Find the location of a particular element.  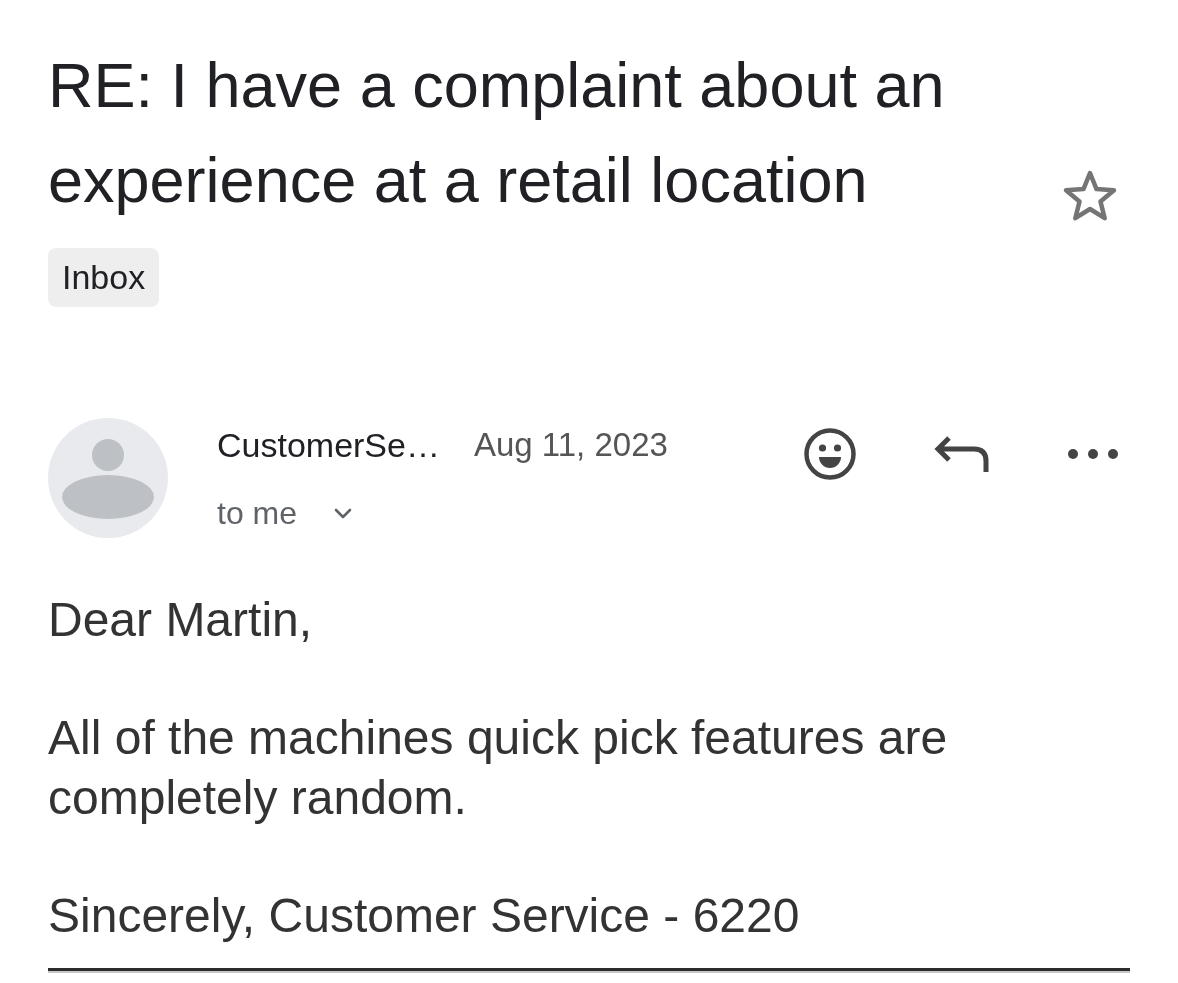

label-chip: Inbox is located at coordinates (104, 277).